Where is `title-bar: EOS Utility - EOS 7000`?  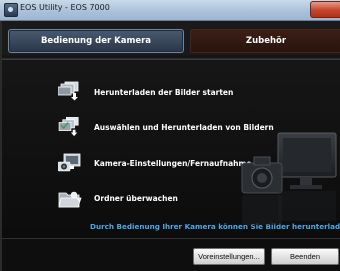
title-bar: EOS Utility - EOS 7000 is located at coordinates (170, 10).